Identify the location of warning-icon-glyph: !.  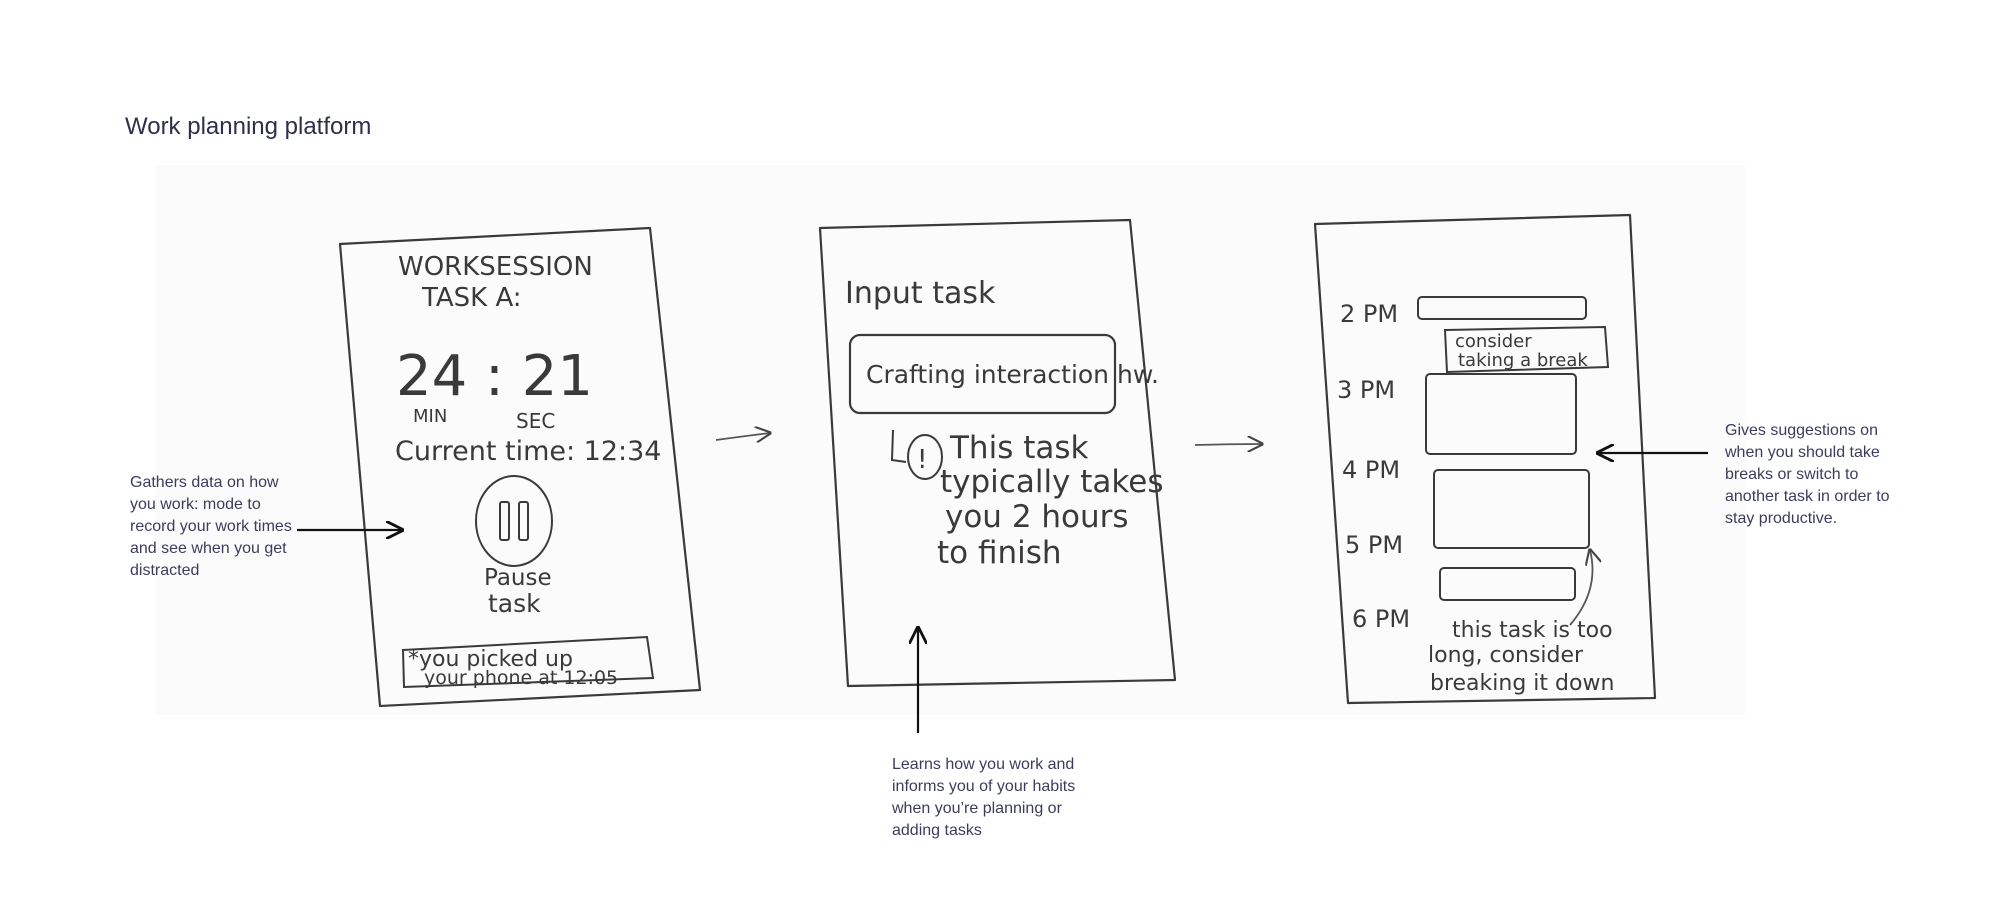
(922, 460).